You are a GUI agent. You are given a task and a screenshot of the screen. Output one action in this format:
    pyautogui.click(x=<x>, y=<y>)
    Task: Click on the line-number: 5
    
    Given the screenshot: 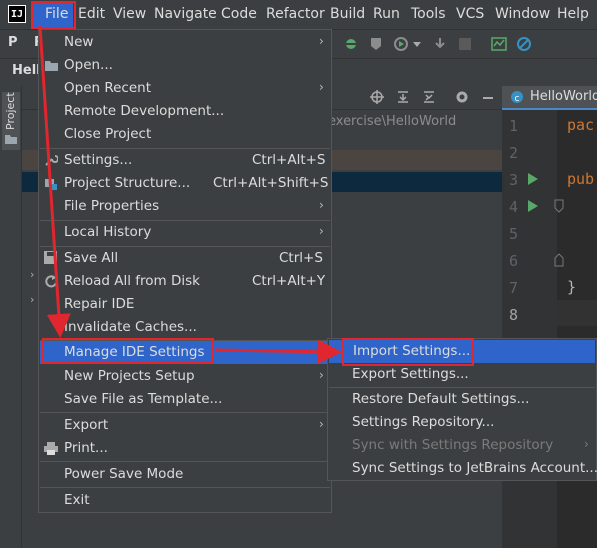 What is the action you would take?
    pyautogui.click(x=513, y=234)
    